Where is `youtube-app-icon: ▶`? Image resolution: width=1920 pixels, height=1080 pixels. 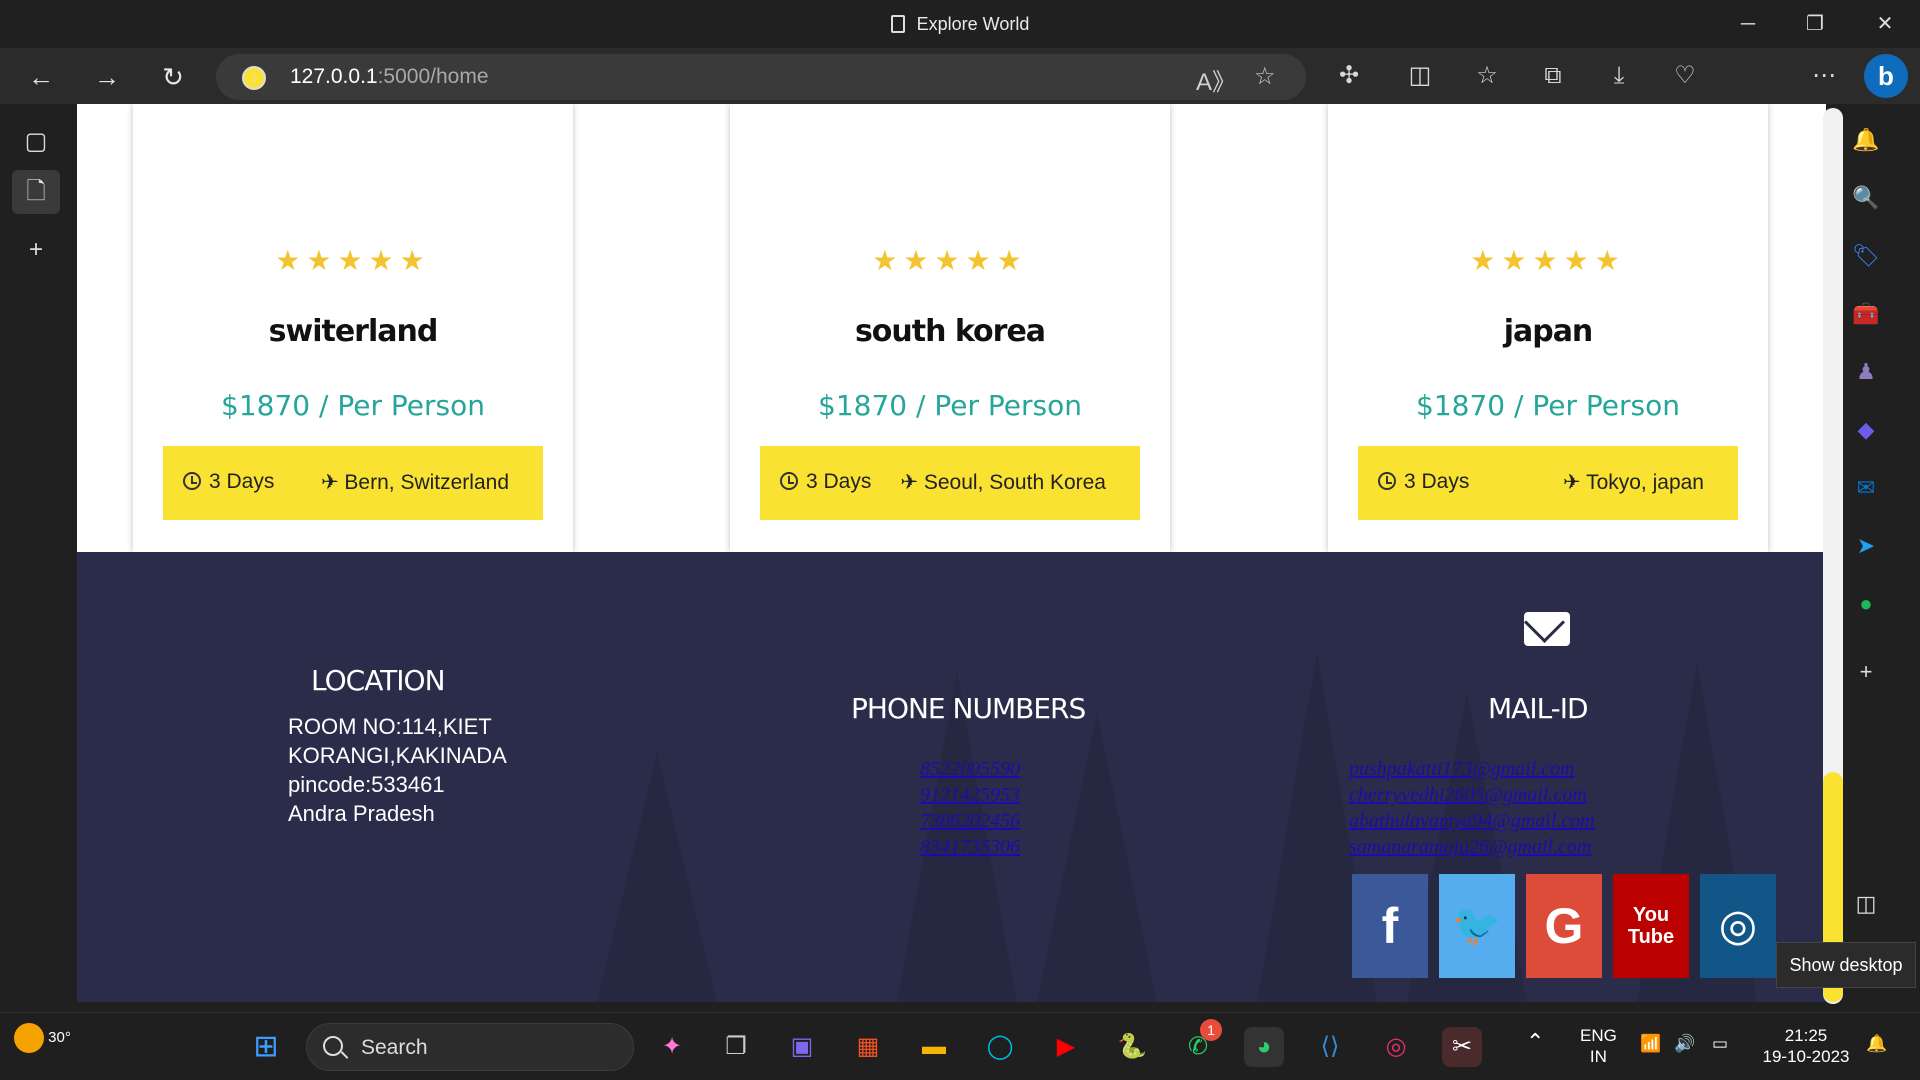
youtube-app-icon: ▶ is located at coordinates (1066, 1047).